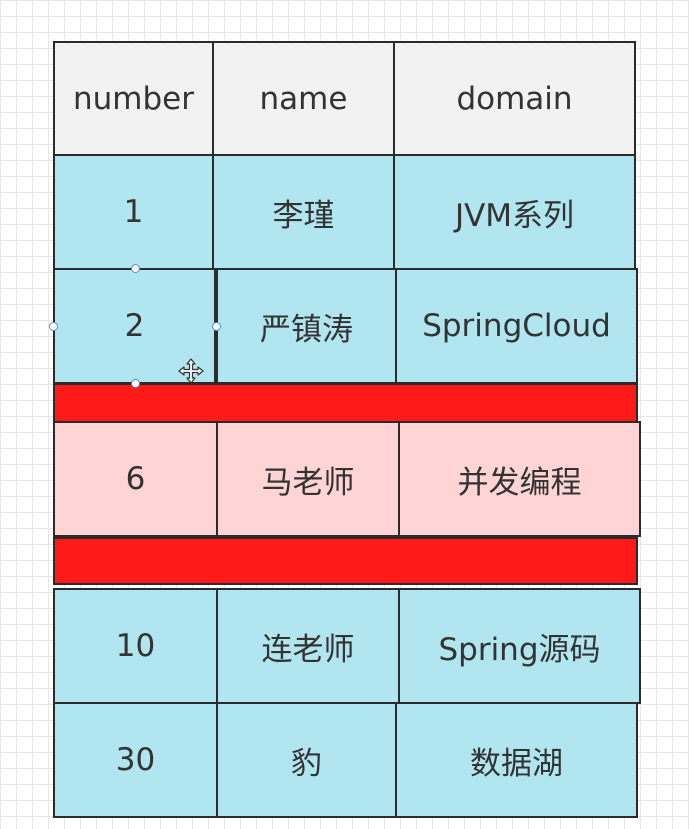 The image size is (689, 829). Describe the element at coordinates (514, 212) in the screenshot. I see `row1-domain: JVM系列` at that location.